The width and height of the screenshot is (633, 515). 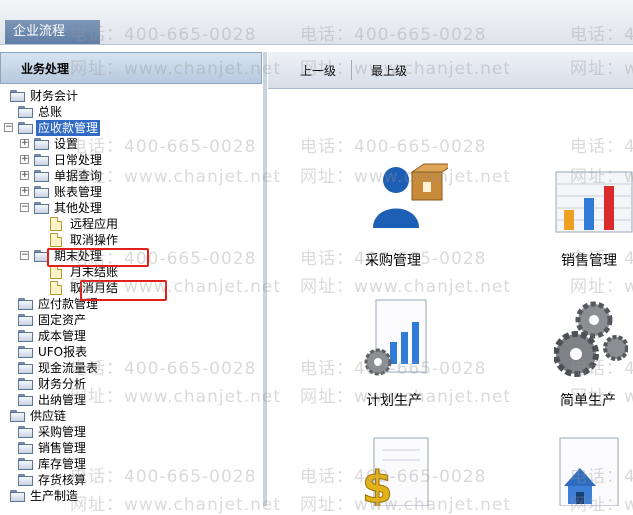 What do you see at coordinates (131, 384) in the screenshot?
I see `tree-item: 财务分析` at bounding box center [131, 384].